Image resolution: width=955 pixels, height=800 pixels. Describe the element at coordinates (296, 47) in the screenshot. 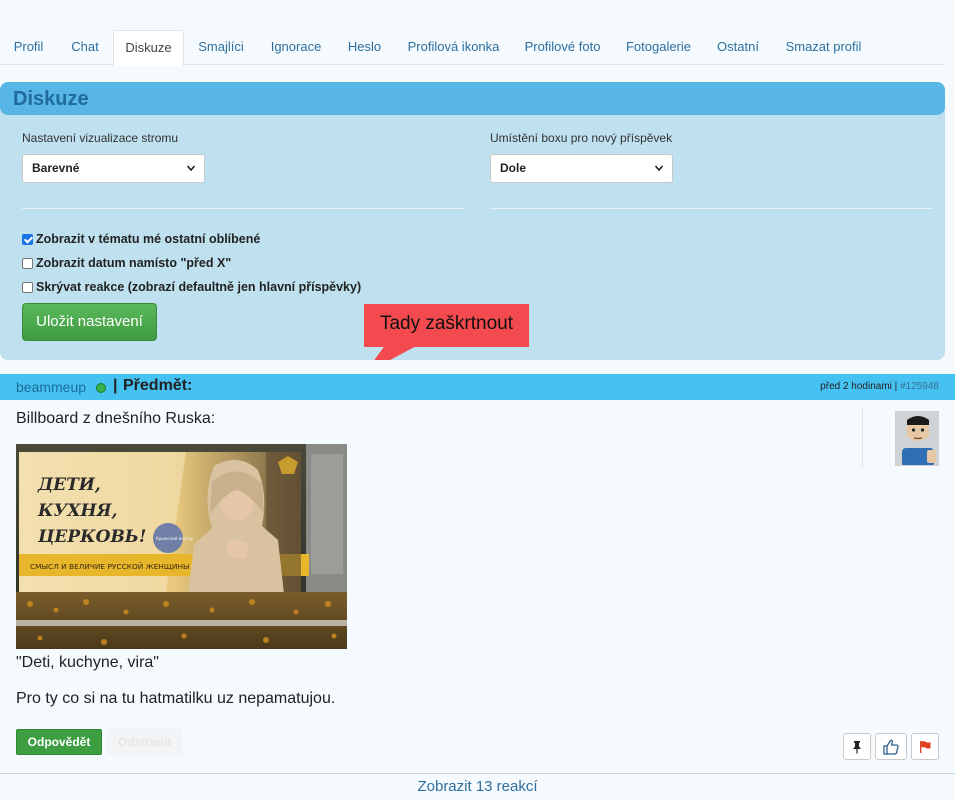

I see `tab-ignorace: Ignorace` at that location.